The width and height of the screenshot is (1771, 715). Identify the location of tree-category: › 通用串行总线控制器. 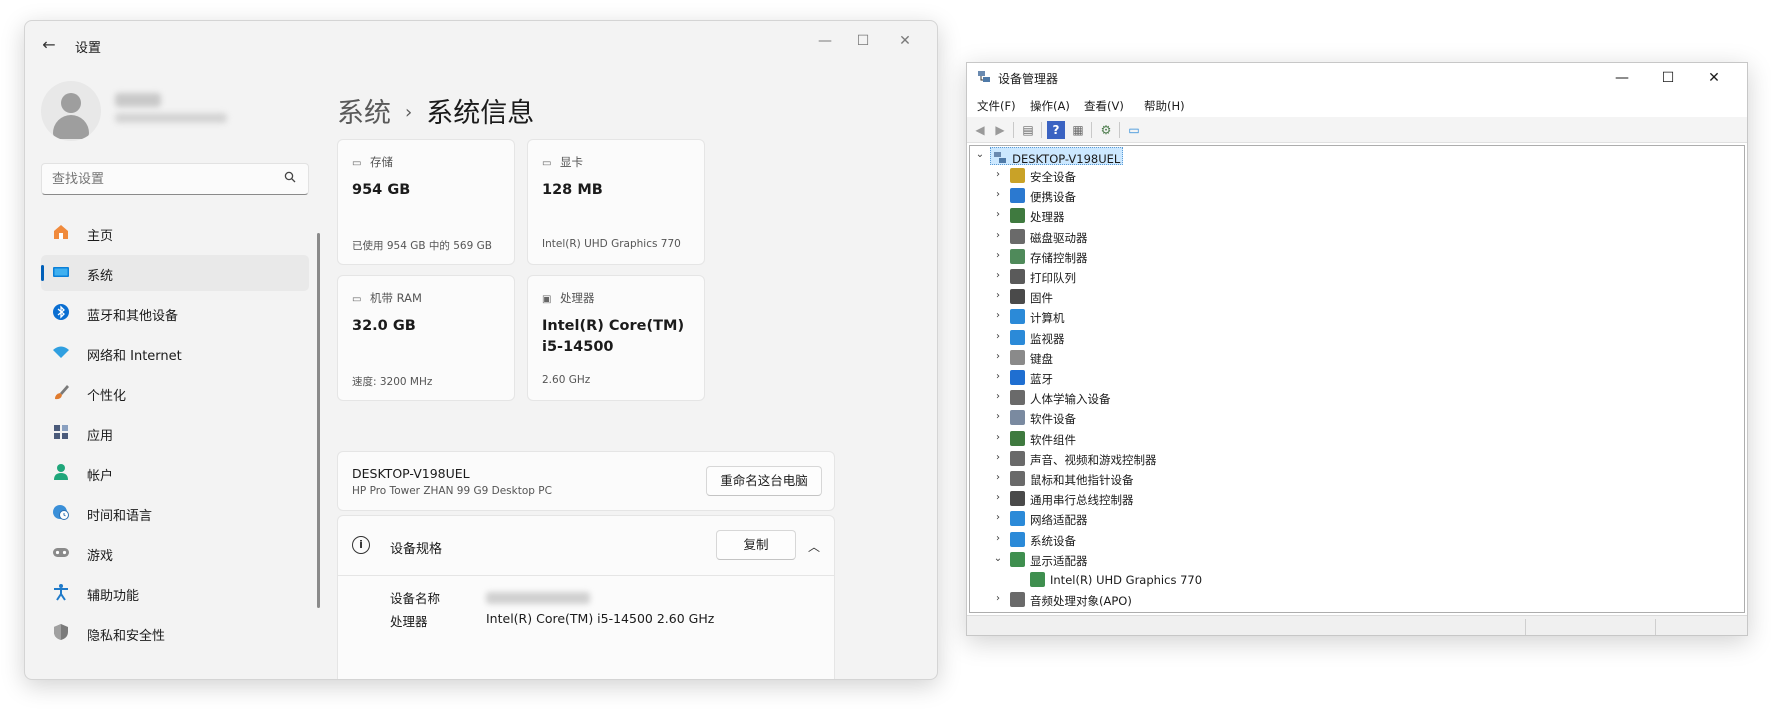
(1320, 499).